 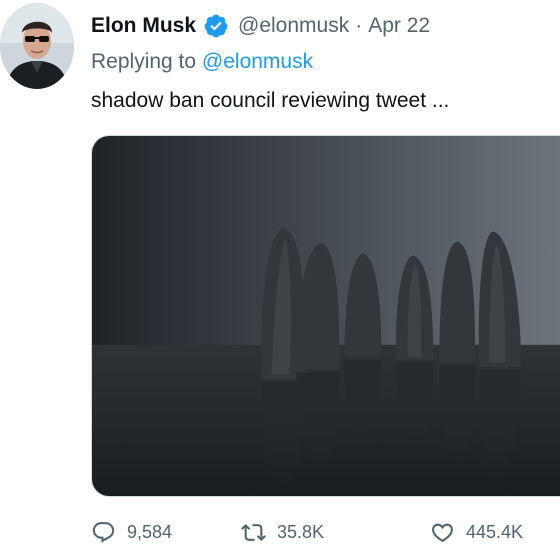 I want to click on like-count: 445.4K, so click(x=495, y=532).